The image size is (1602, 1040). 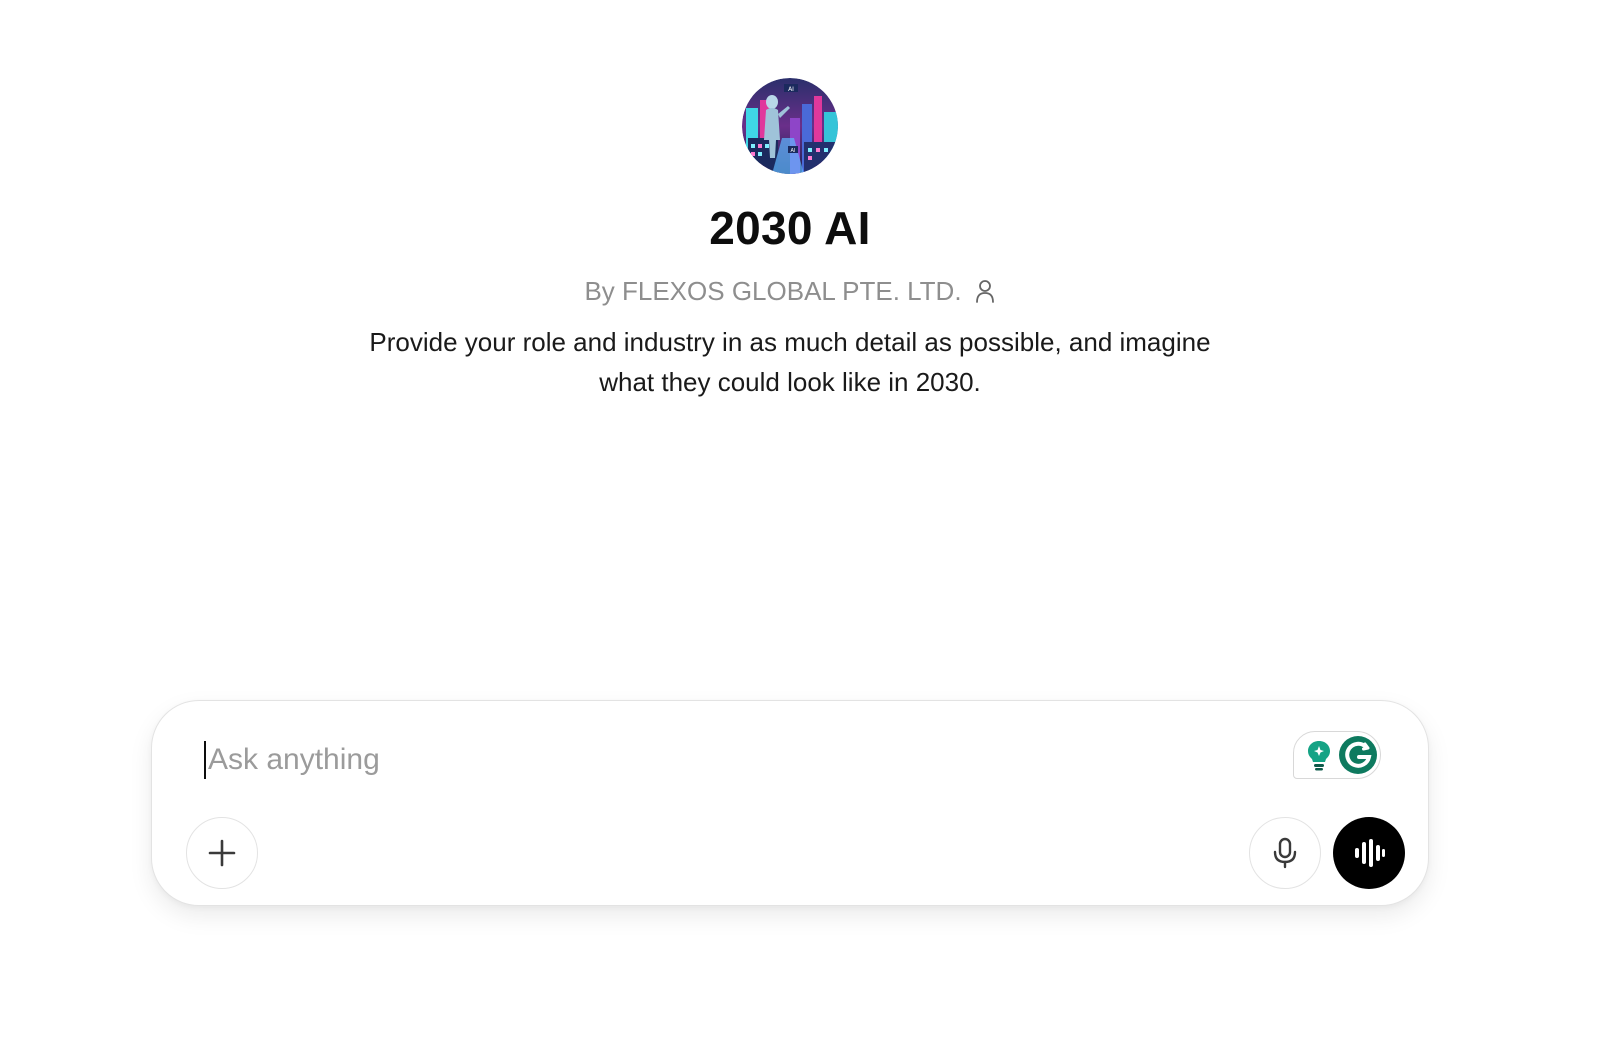 I want to click on microphone-icon, so click(x=1285, y=853).